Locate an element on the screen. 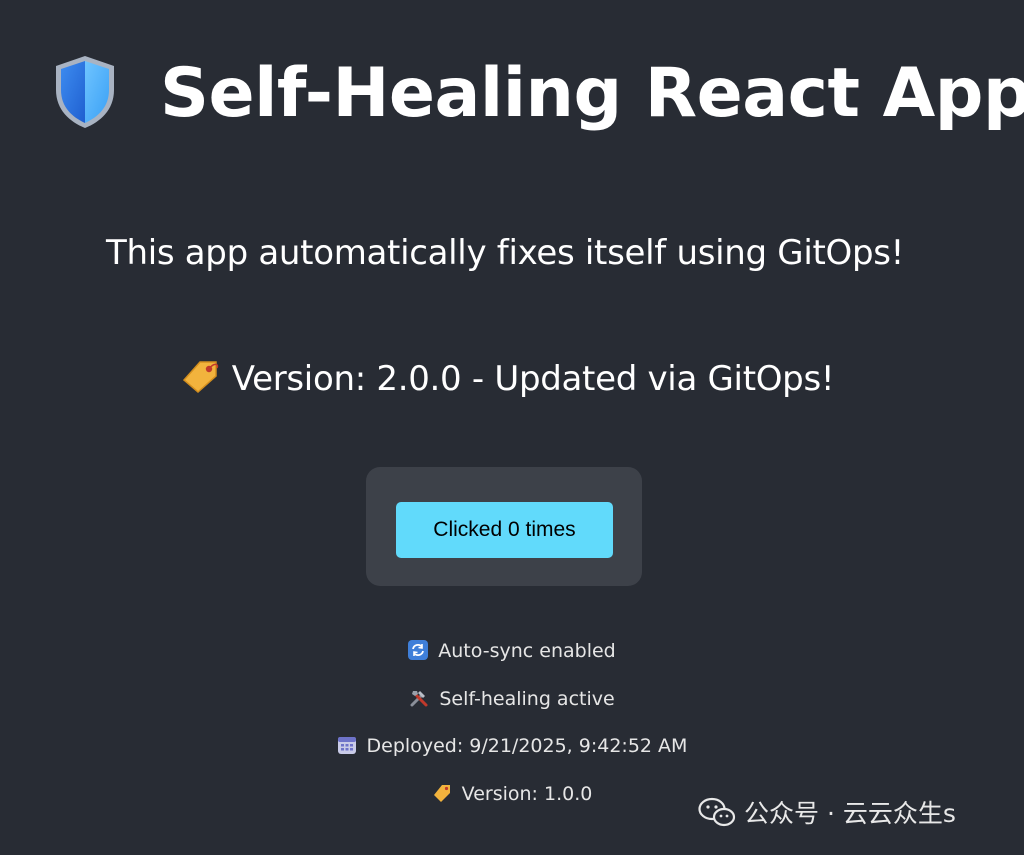  status-autosync: Auto-sync enabled is located at coordinates (512, 651).